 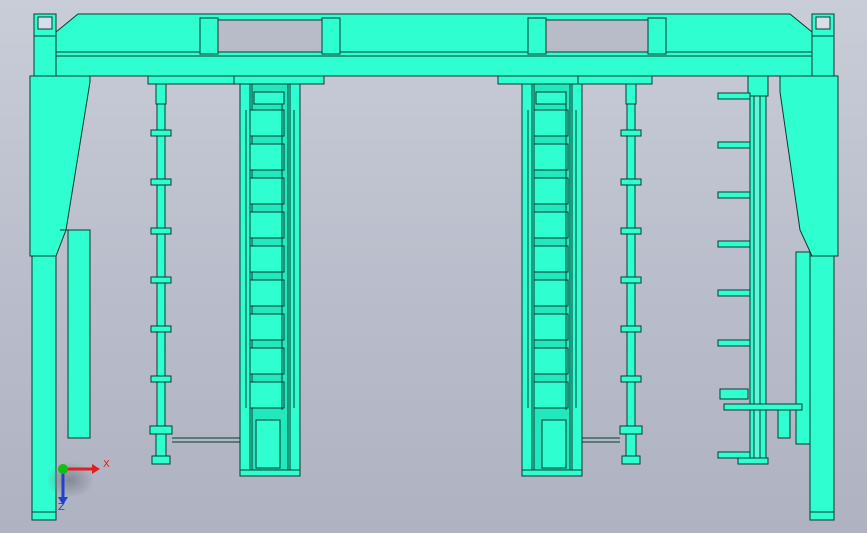 What do you see at coordinates (270, 280) in the screenshot?
I see `left-lift-carriage` at bounding box center [270, 280].